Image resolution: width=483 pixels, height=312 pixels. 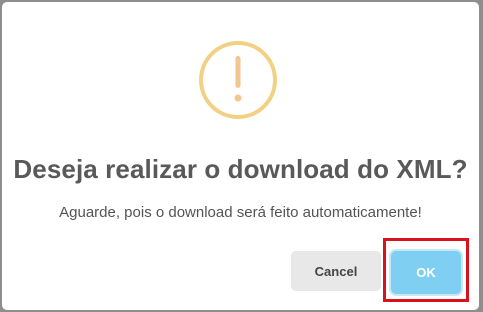 What do you see at coordinates (240, 169) in the screenshot?
I see `dialog-title: Deseja realizar o download do XML?` at bounding box center [240, 169].